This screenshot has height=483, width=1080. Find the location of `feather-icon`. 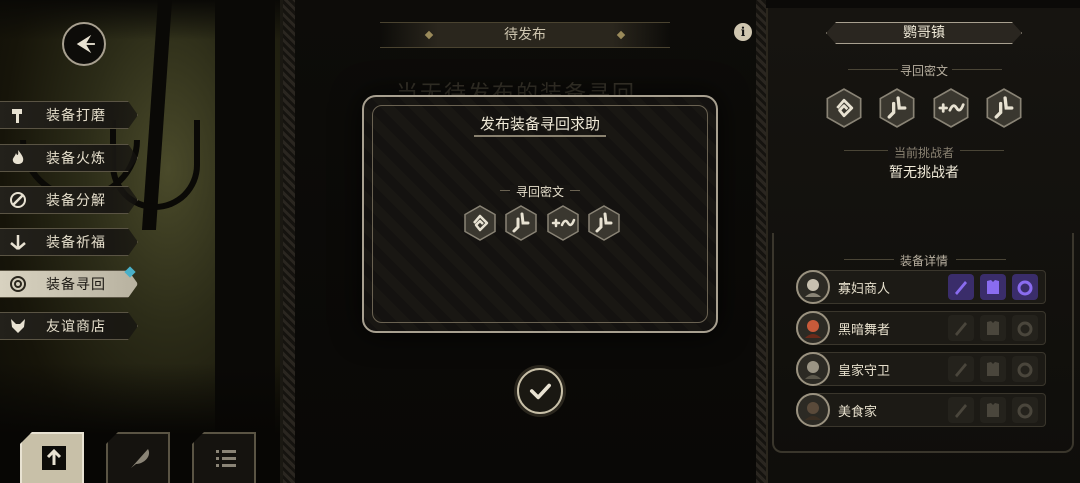

feather-icon is located at coordinates (140, 458).